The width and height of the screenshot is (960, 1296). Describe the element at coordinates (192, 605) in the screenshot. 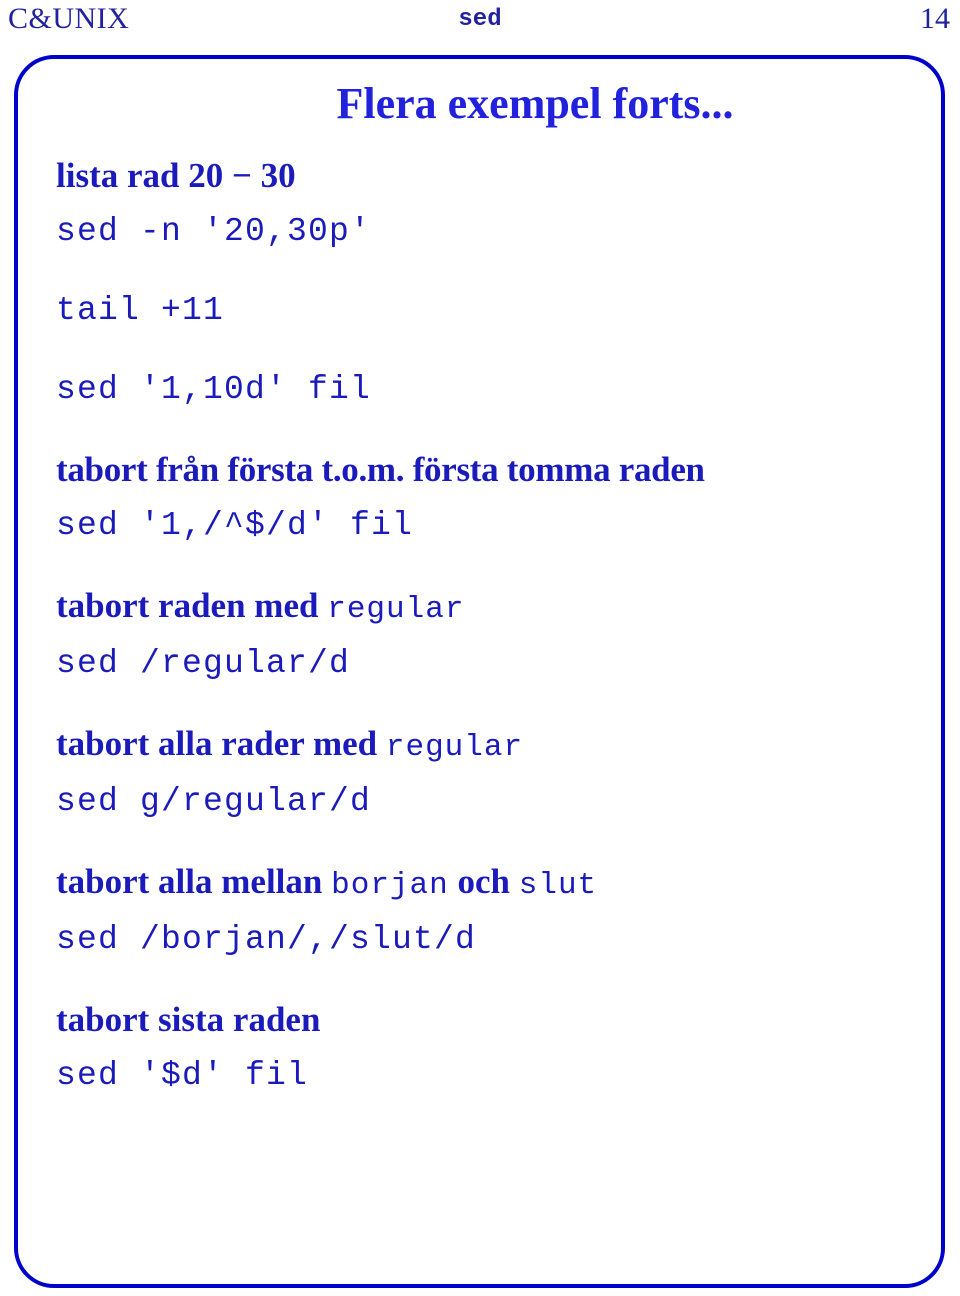

I see `description-text: tabort raden med` at that location.